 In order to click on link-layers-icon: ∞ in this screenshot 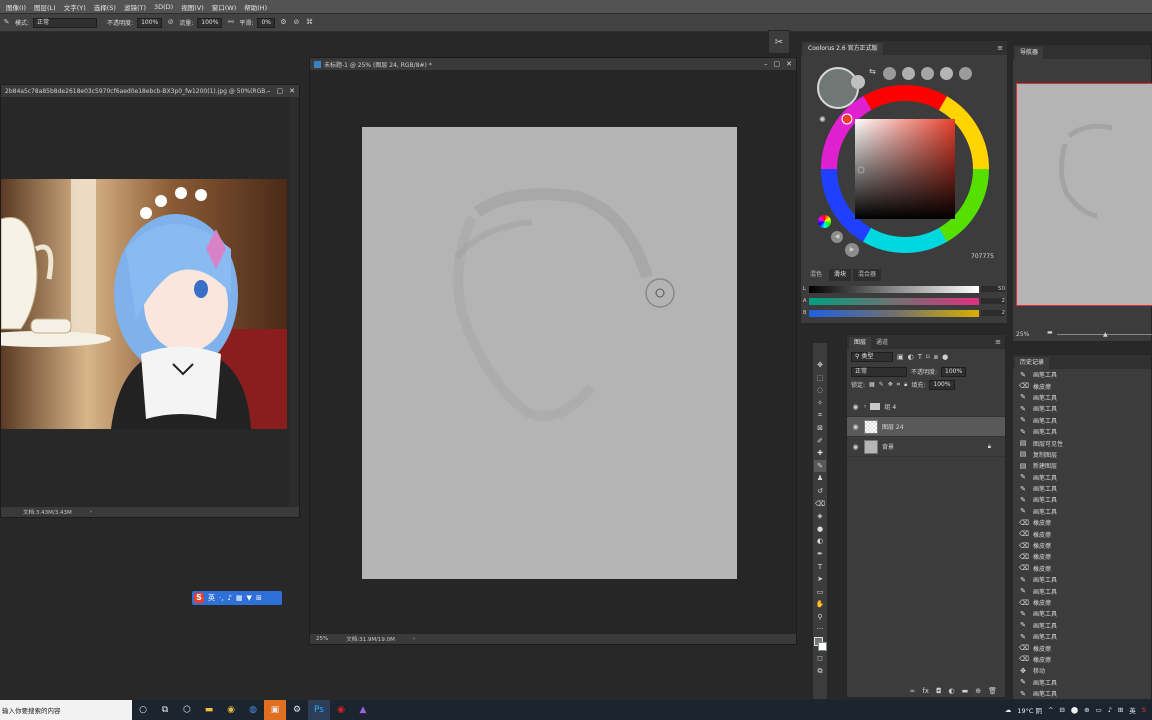, I will do `click(913, 691)`.